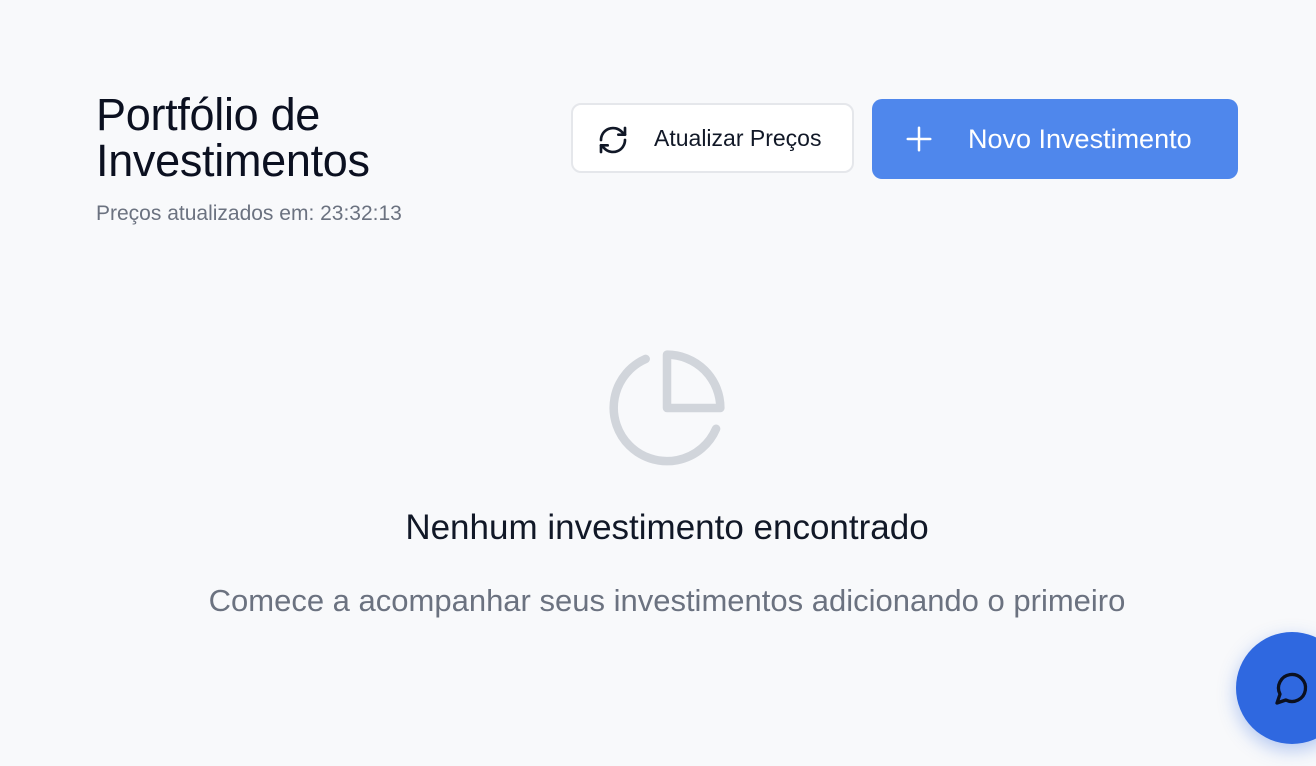 The width and height of the screenshot is (1316, 766). I want to click on plus-icon, so click(919, 139).